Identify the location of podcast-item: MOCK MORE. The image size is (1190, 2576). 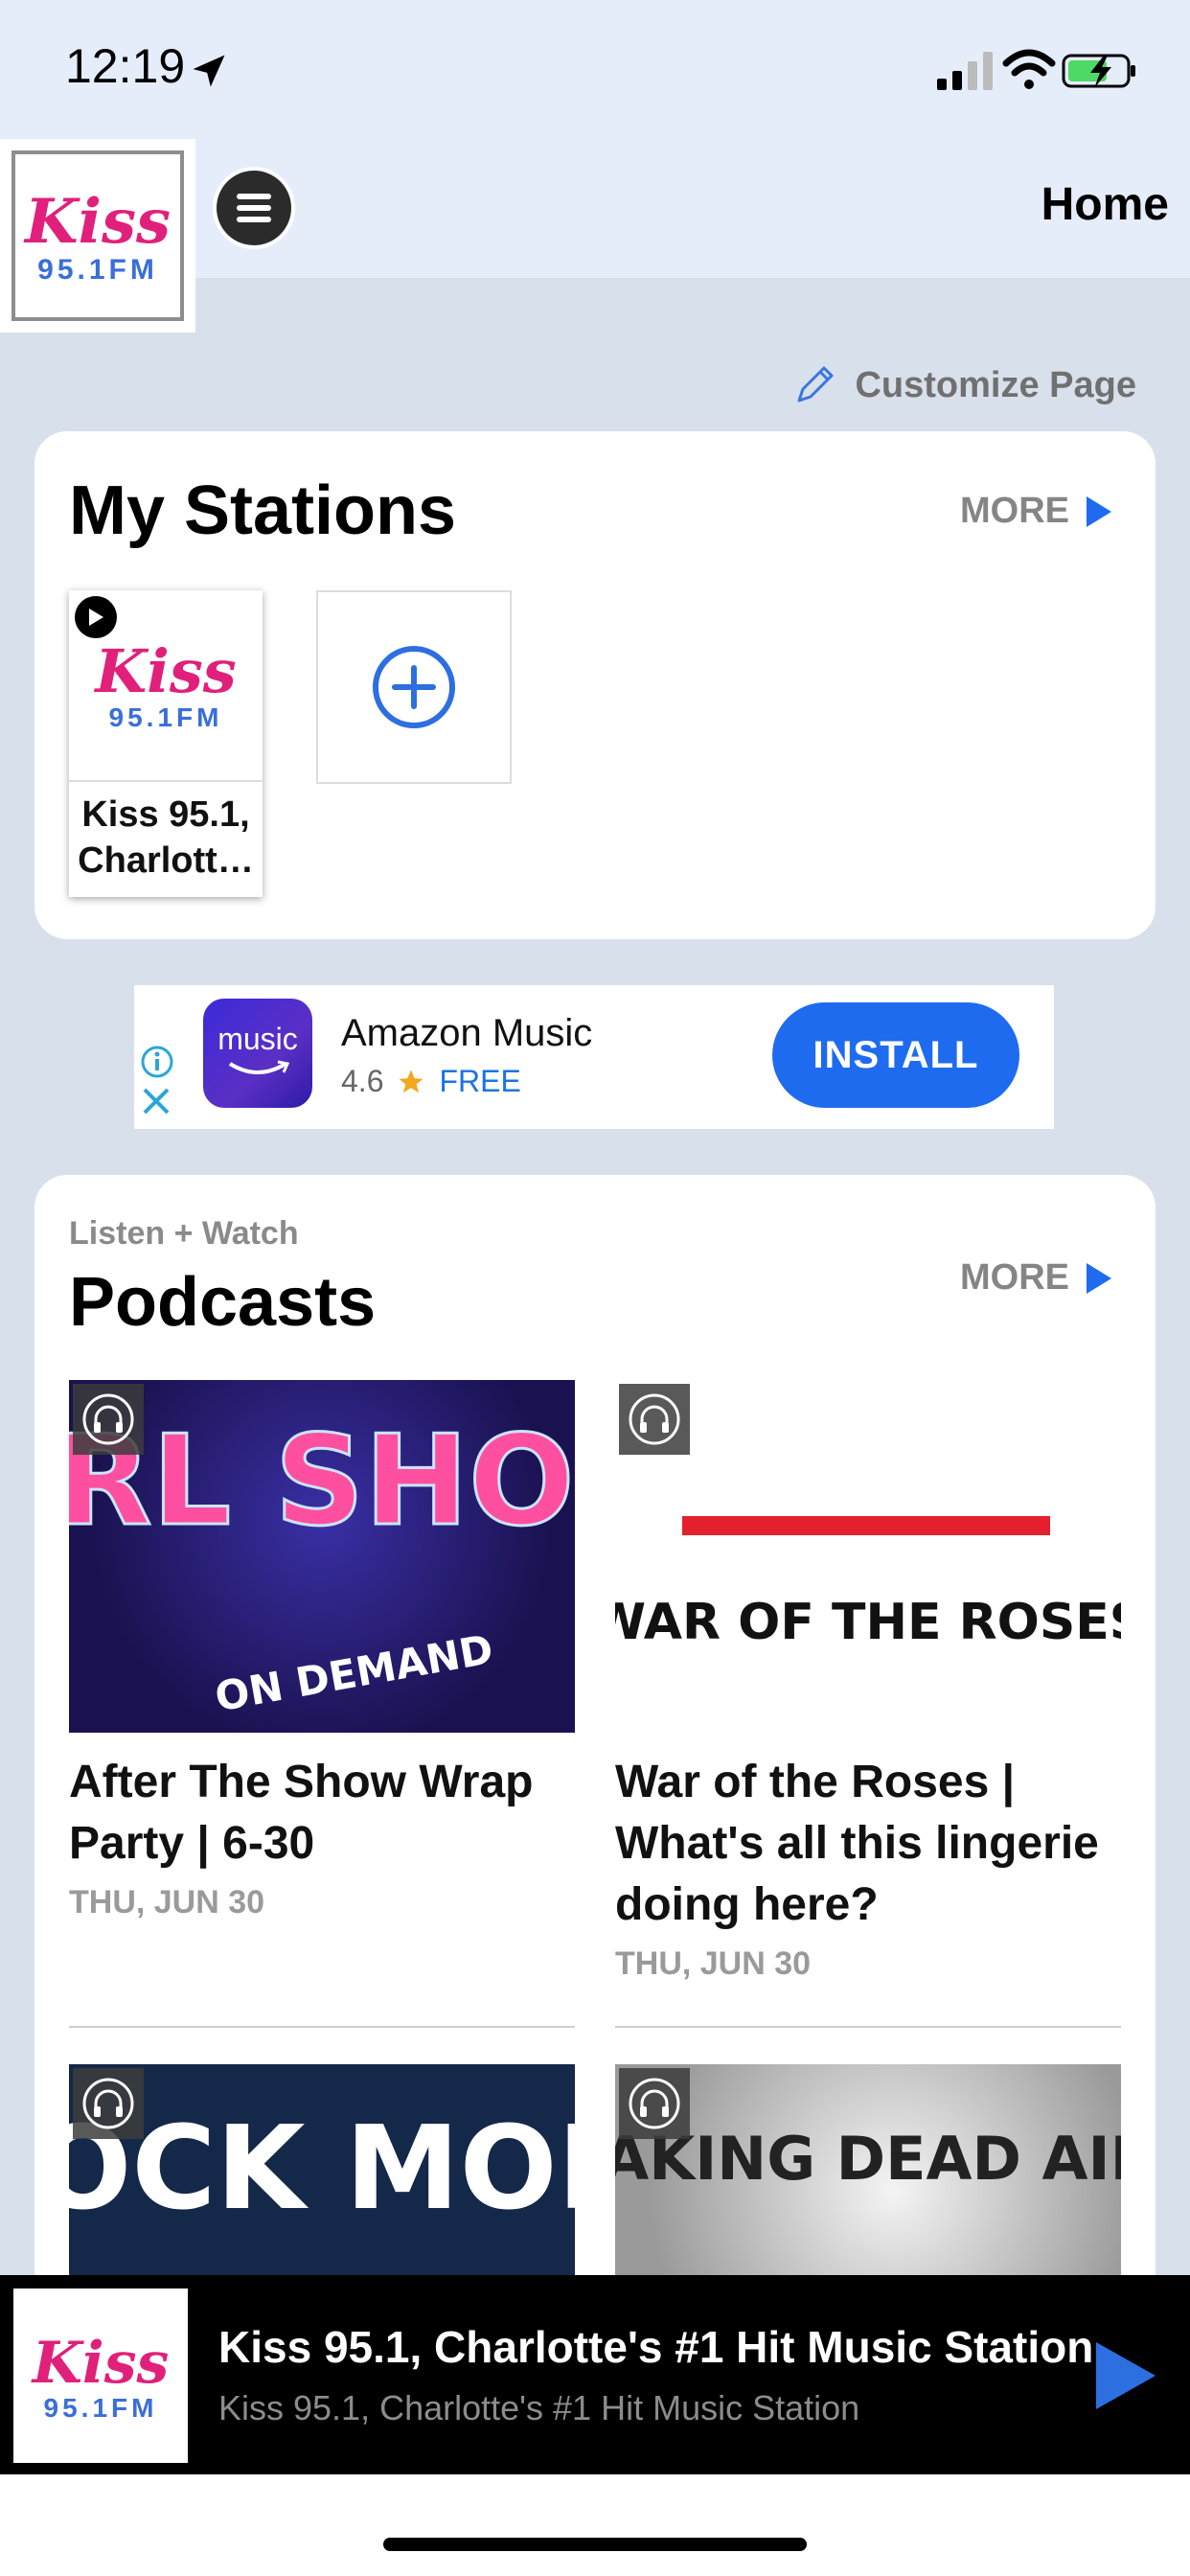
(322, 2169).